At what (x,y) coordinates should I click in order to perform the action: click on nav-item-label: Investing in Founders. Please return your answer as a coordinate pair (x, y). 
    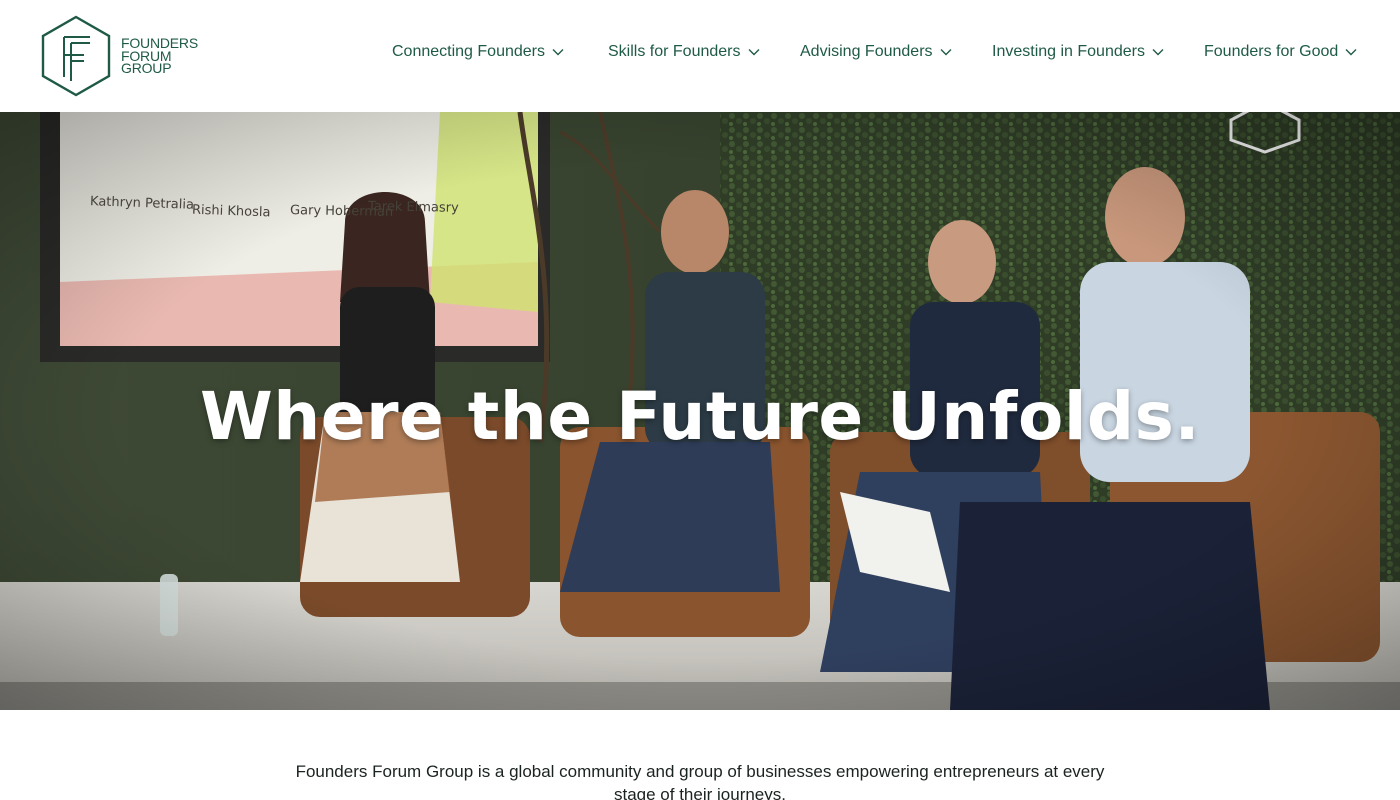
    Looking at the image, I should click on (1068, 51).